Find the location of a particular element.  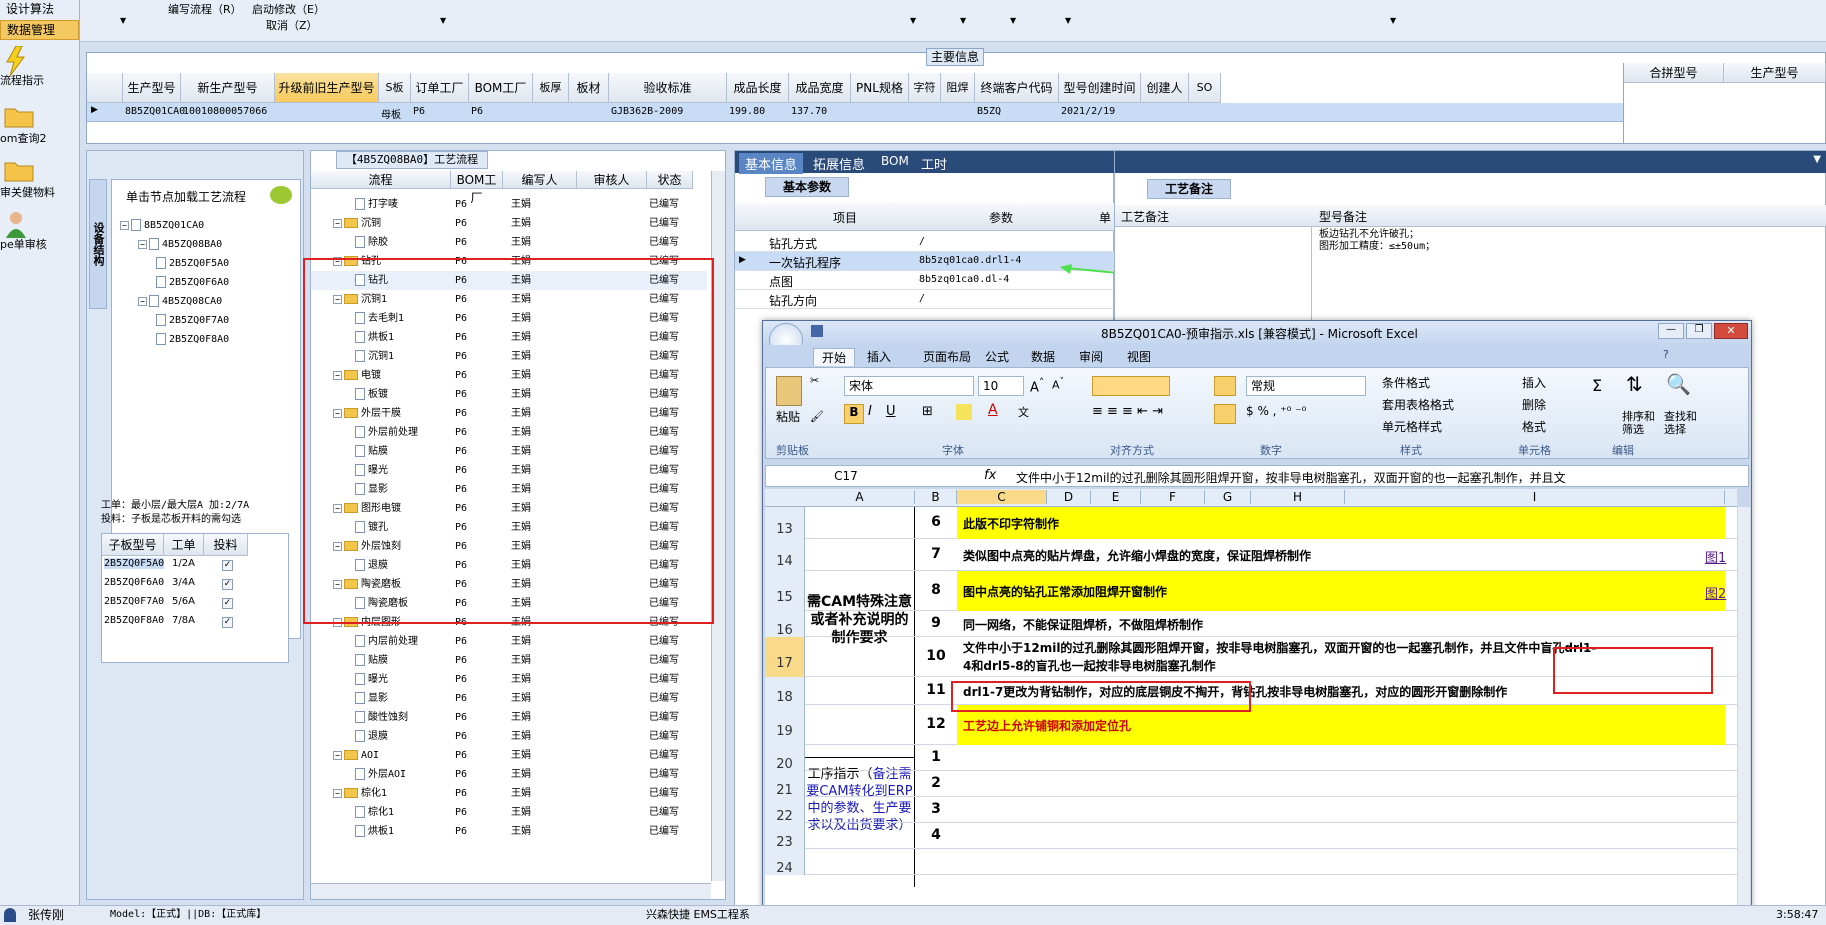

sheet-row: 15 8 图中点亮的钻孔正常添加阻焊开窗制作 图2 is located at coordinates (1251, 591).